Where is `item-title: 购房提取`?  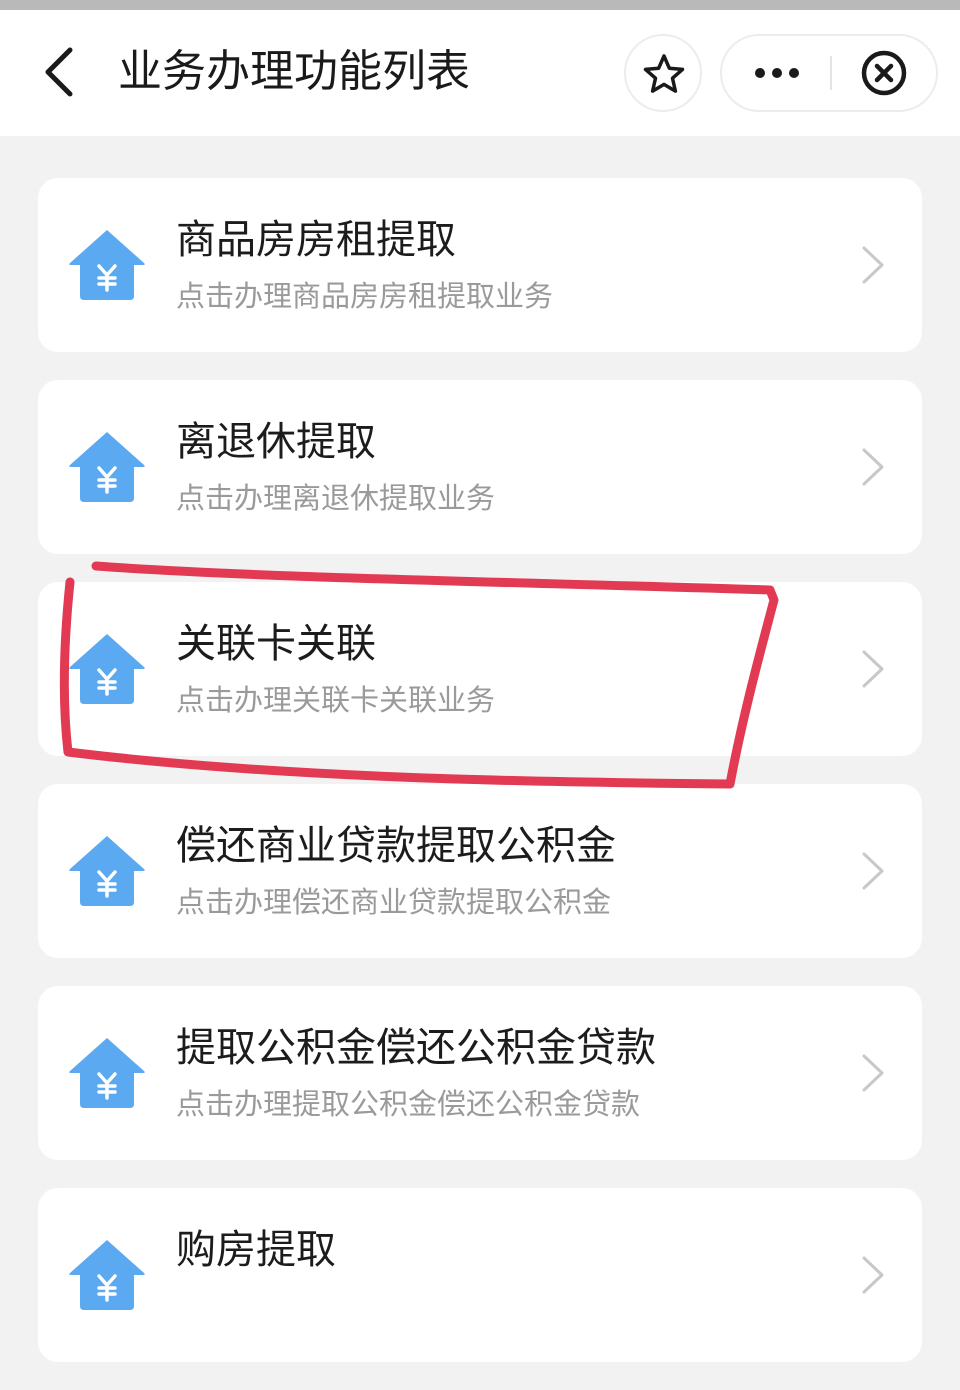 item-title: 购房提取 is located at coordinates (256, 1250).